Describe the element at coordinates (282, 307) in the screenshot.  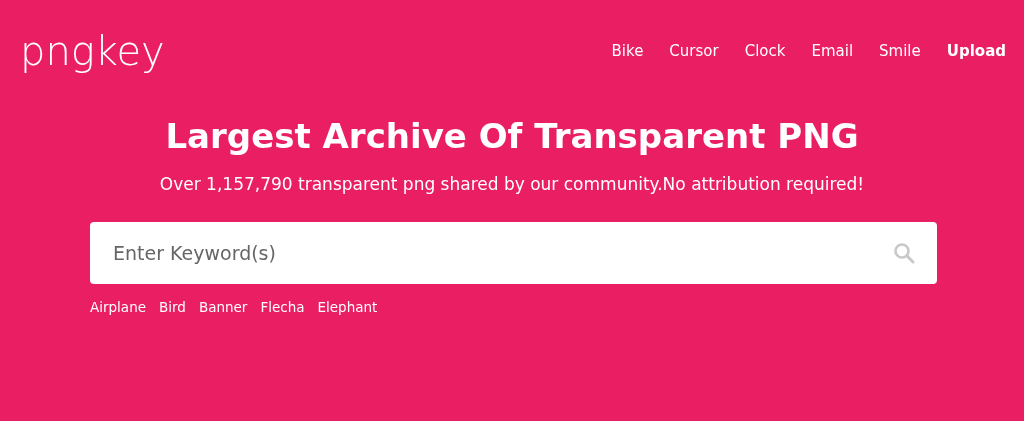
I see `tag-link: Flecha` at that location.